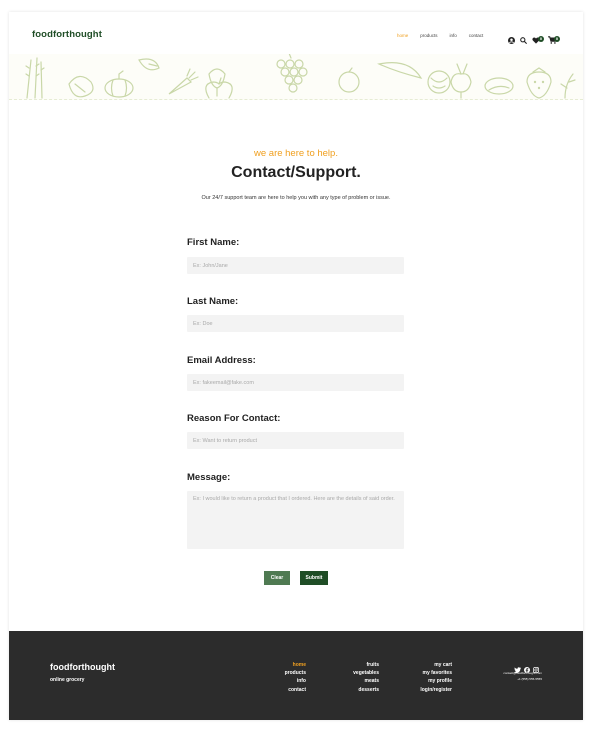  Describe the element at coordinates (295, 681) in the screenshot. I see `footer-link-info: info` at that location.